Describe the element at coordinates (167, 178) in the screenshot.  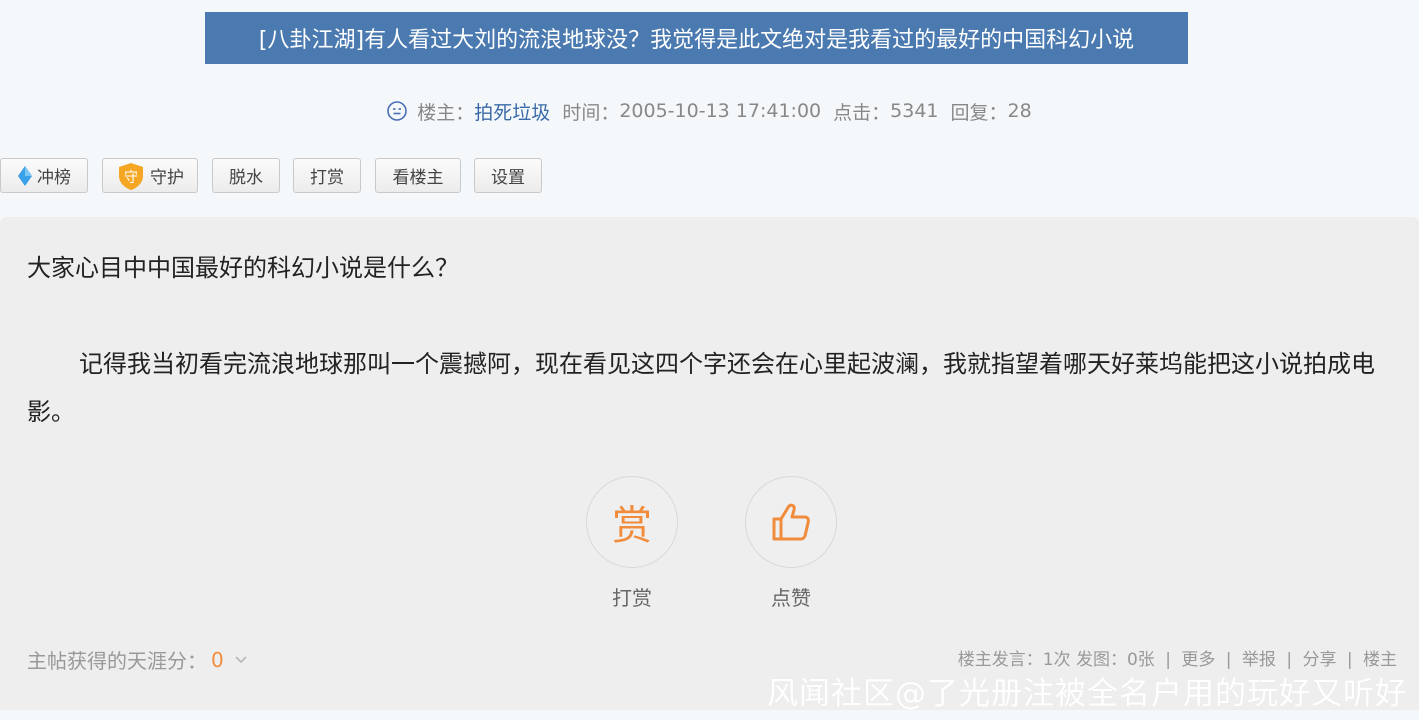
I see `guard-label: 守护` at that location.